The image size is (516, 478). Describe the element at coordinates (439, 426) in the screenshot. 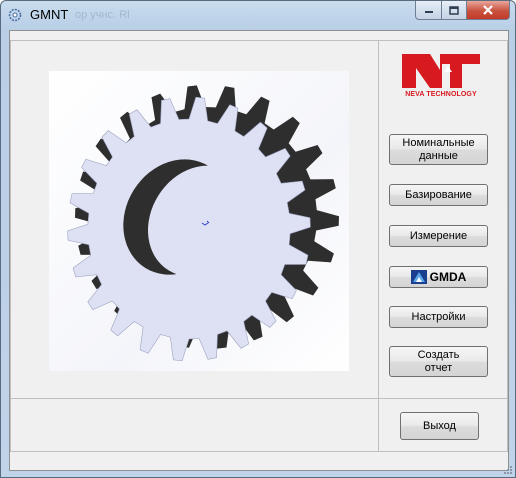

I see `exit-button: Выход` at that location.